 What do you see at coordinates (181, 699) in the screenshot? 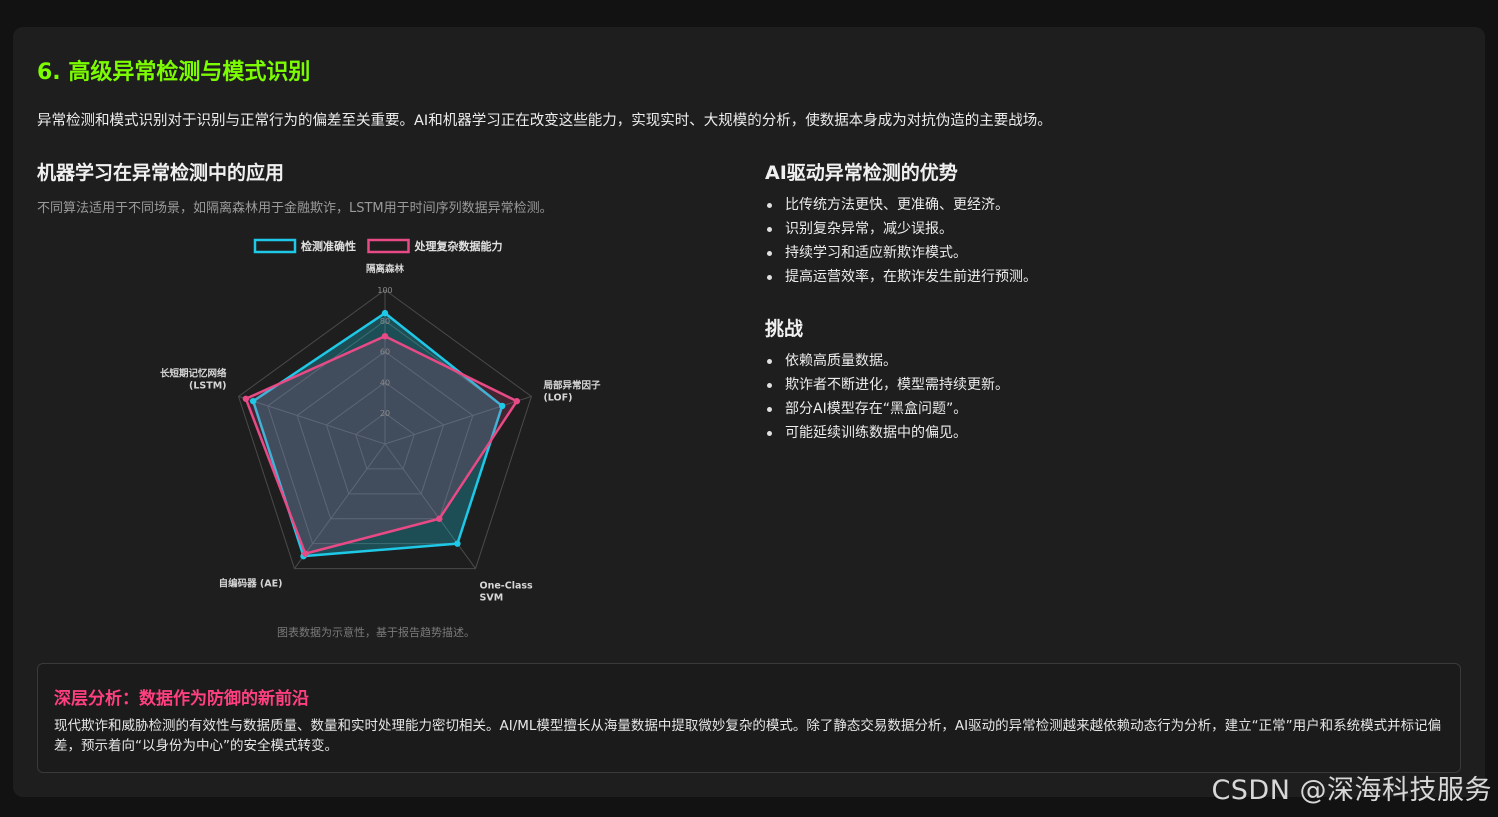
I see `deep-analysis-title: 深层分析：数据作为防御的新前沿` at bounding box center [181, 699].